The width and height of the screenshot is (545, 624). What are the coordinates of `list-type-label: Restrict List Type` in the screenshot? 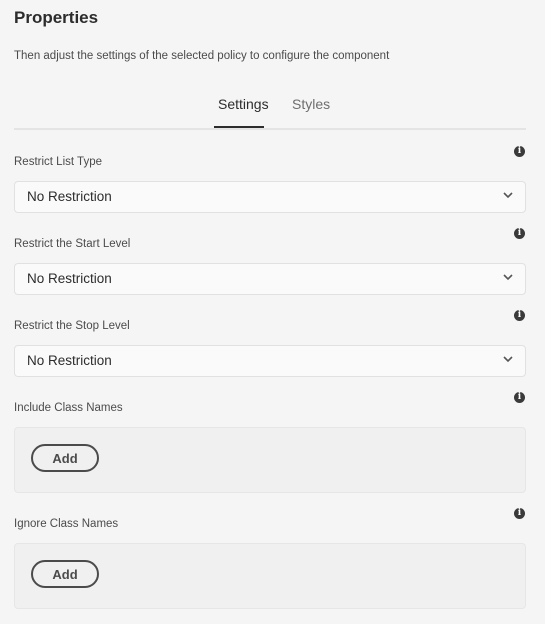 It's located at (58, 162).